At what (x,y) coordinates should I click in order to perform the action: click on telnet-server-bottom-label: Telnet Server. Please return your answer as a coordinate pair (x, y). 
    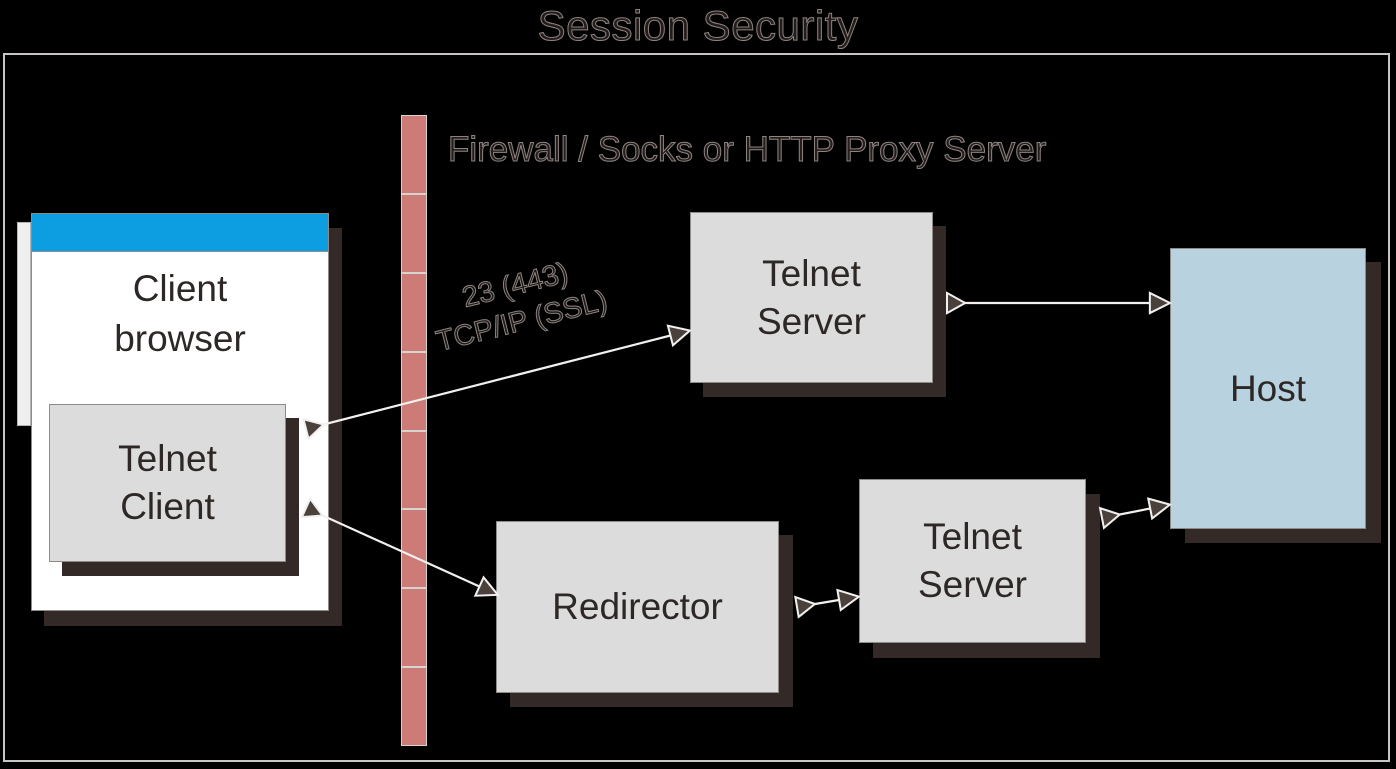
    Looking at the image, I should click on (972, 561).